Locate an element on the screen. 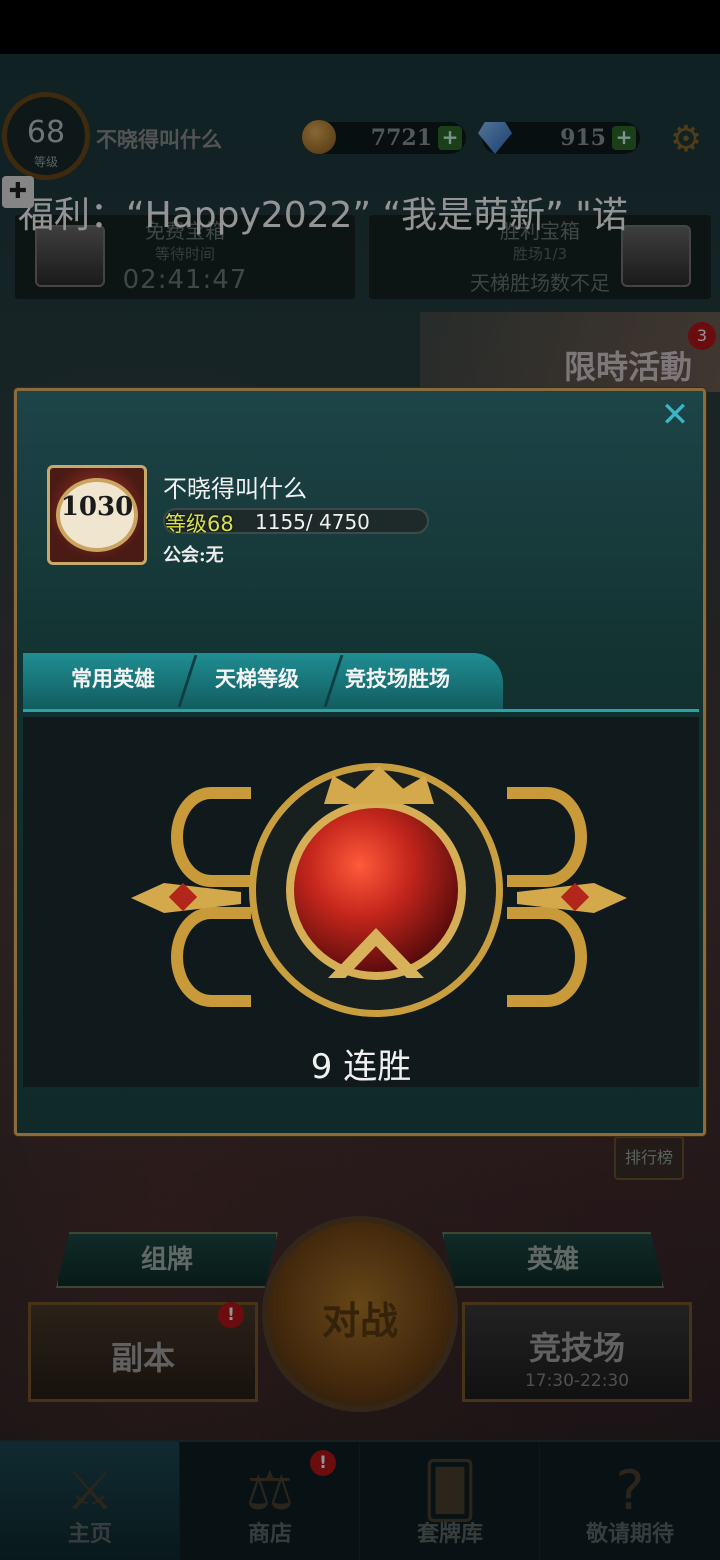 This screenshot has width=720, height=1560. avatar-rating: 1030 is located at coordinates (97, 507).